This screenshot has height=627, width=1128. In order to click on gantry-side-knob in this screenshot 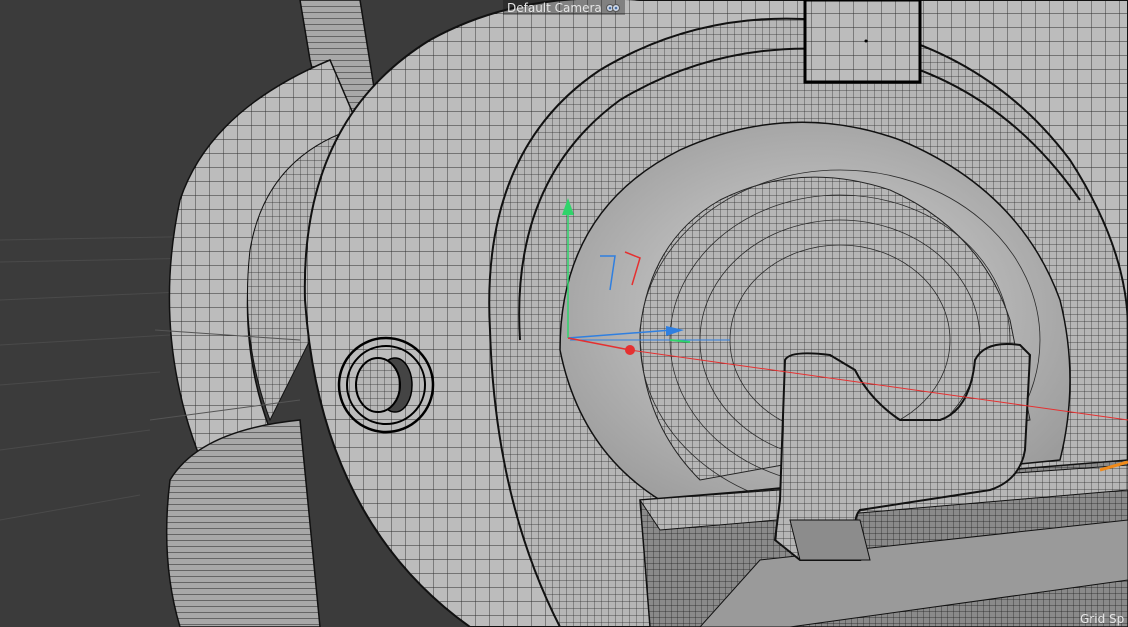, I will do `click(386, 385)`.